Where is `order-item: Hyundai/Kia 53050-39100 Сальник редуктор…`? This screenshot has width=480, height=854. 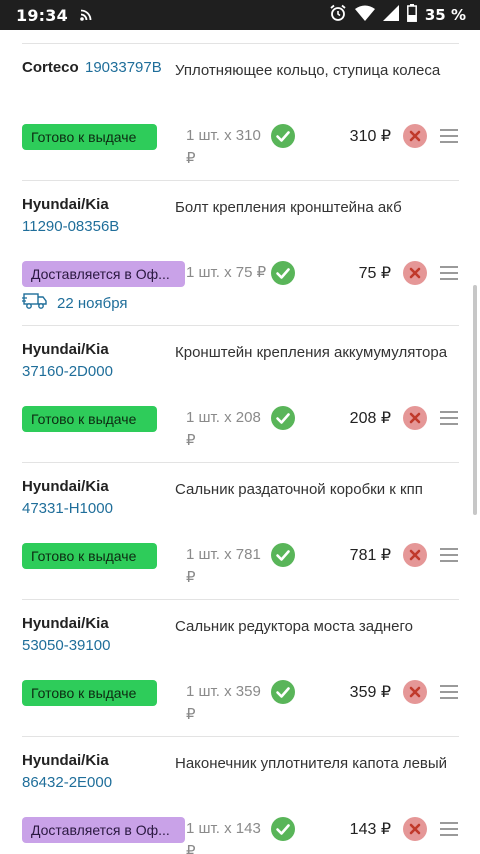
order-item: Hyundai/Kia 53050-39100 Сальник редуктор… is located at coordinates (240, 668).